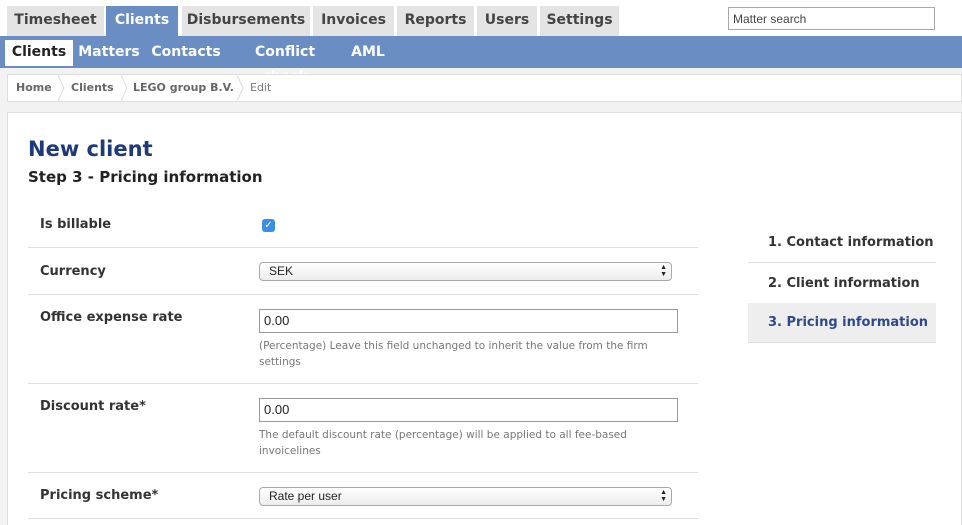 The width and height of the screenshot is (962, 525). Describe the element at coordinates (468, 410) in the screenshot. I see `discount-input: 0.00` at that location.